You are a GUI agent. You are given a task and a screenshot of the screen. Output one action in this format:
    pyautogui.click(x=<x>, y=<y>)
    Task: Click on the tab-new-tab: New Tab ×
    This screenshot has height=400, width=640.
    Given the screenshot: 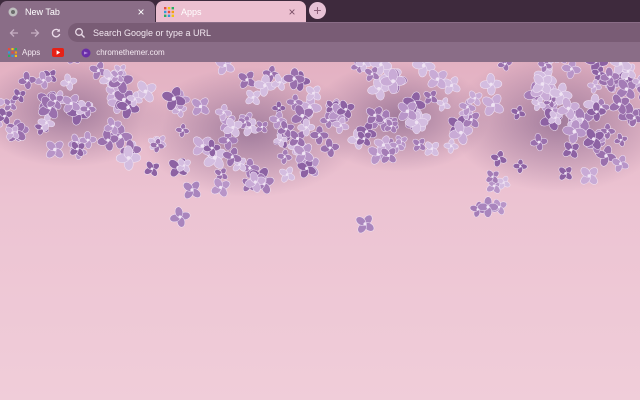 What is the action you would take?
    pyautogui.click(x=77, y=11)
    